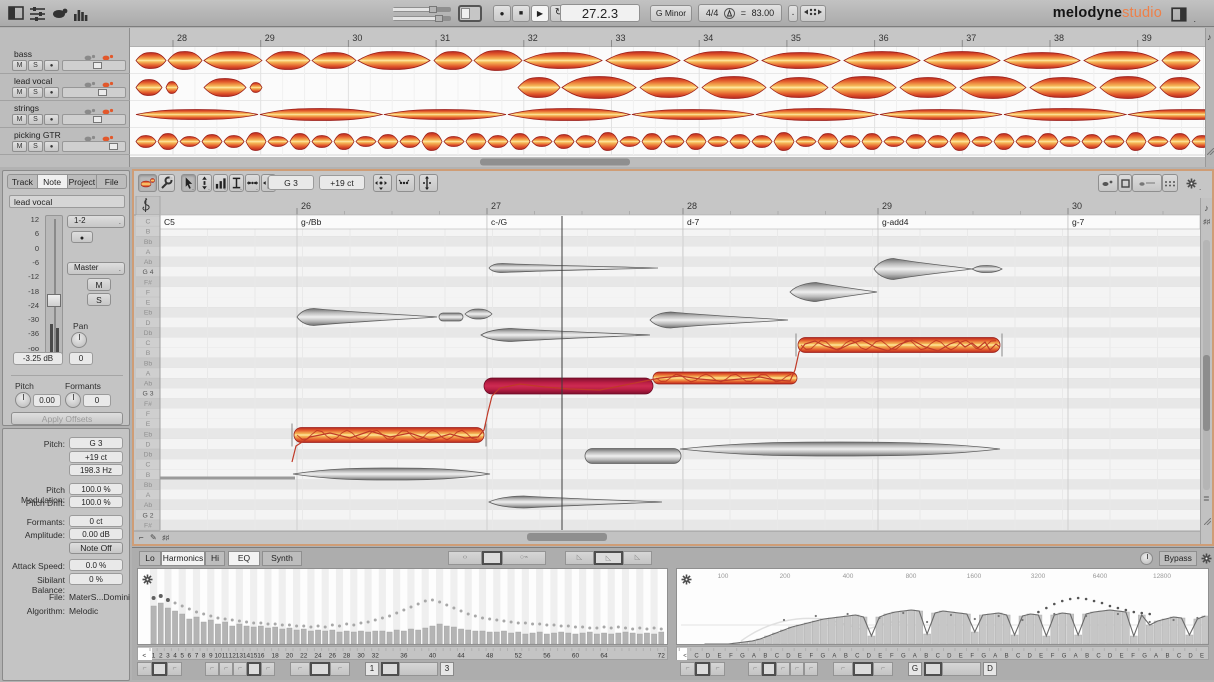  I want to click on note-icon: ♪, so click(1206, 208).